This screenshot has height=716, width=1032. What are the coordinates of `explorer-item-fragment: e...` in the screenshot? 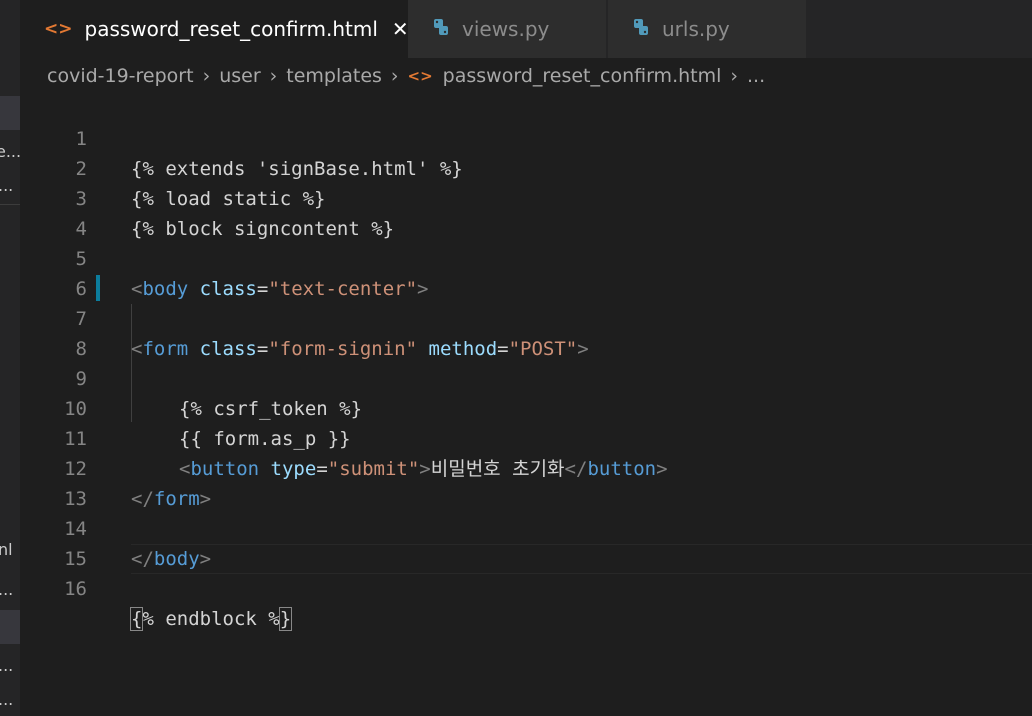 It's located at (10, 151).